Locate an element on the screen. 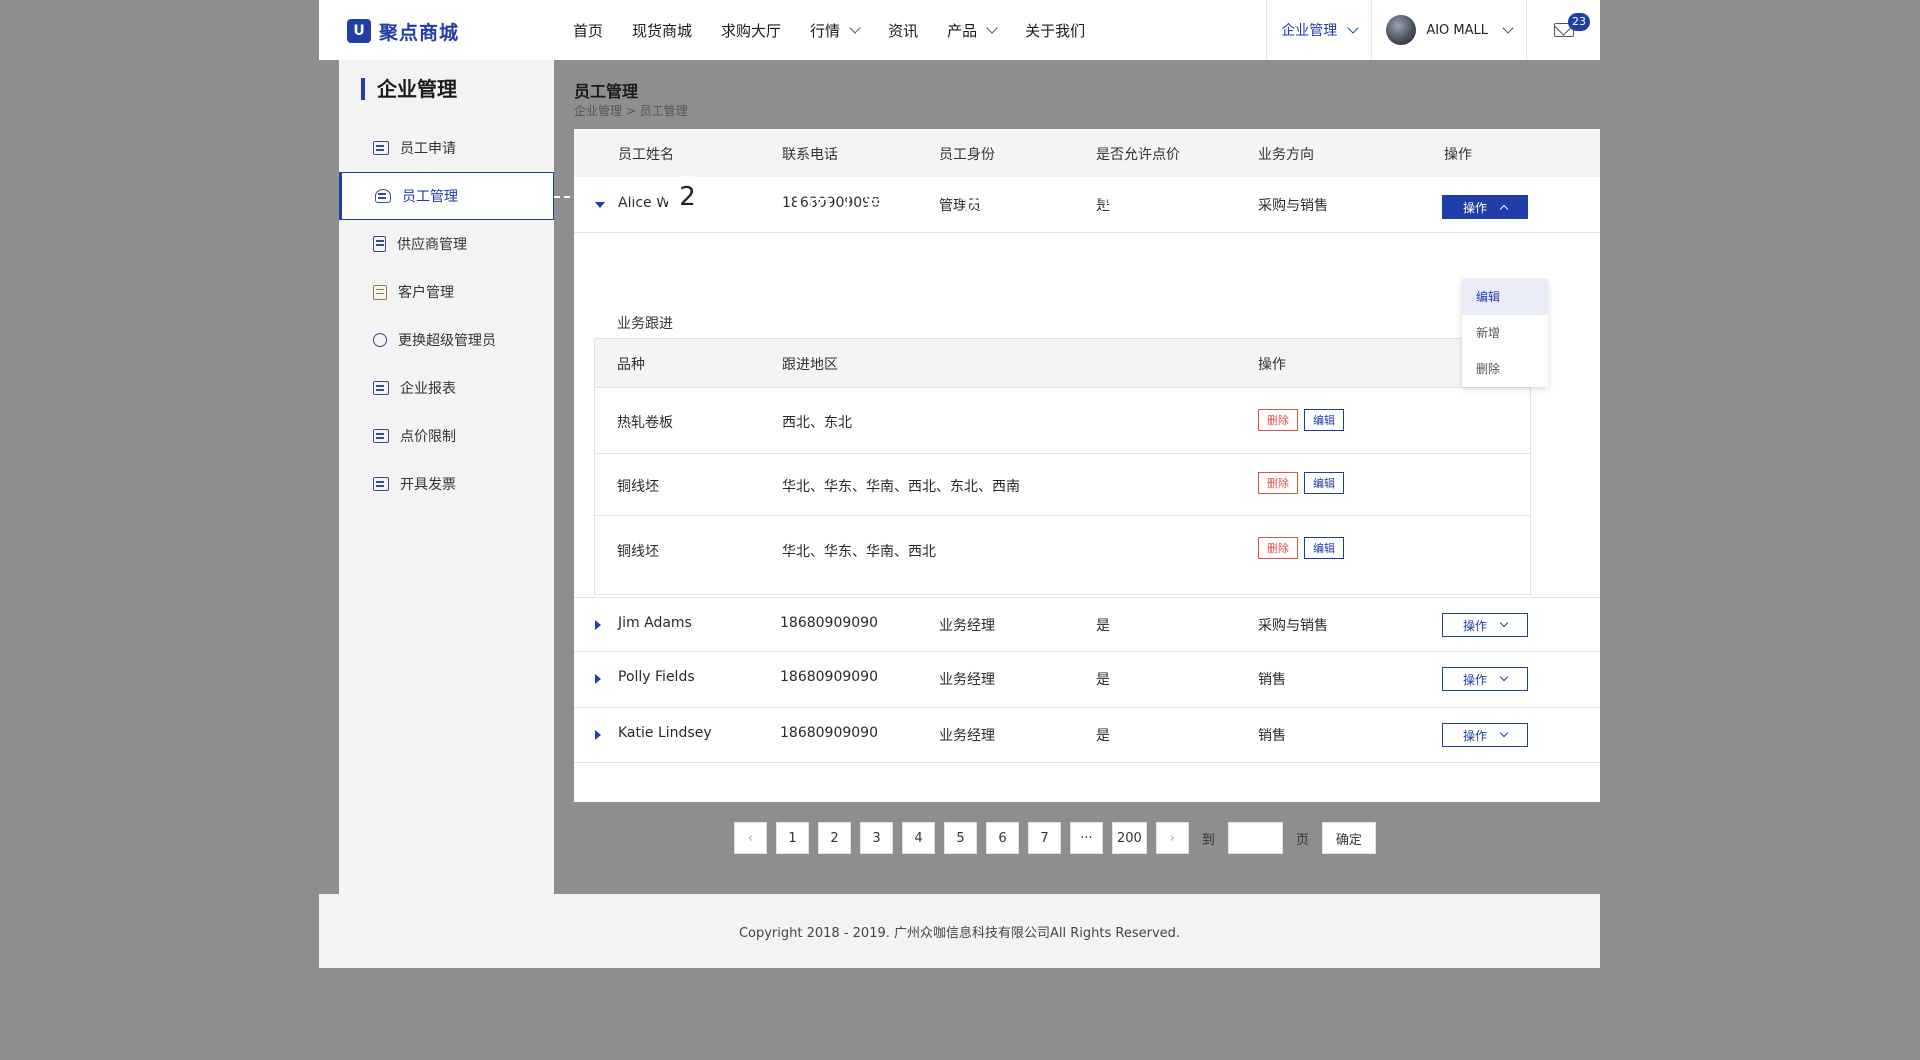 This screenshot has width=1920, height=1060. sidebar-item-invoice: 开具发票 is located at coordinates (446, 484).